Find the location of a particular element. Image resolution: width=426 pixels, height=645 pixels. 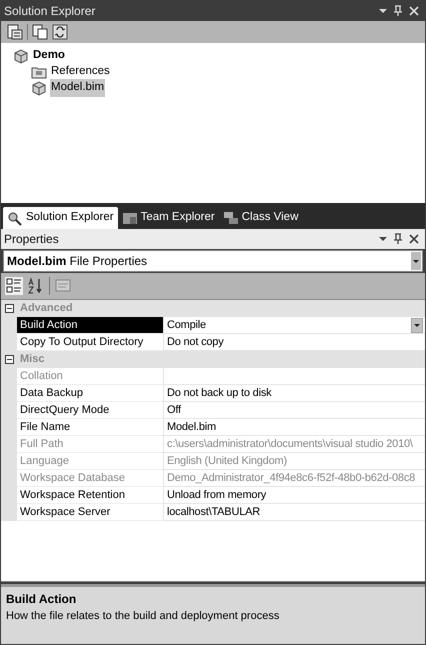

server-icon is located at coordinates (130, 218).